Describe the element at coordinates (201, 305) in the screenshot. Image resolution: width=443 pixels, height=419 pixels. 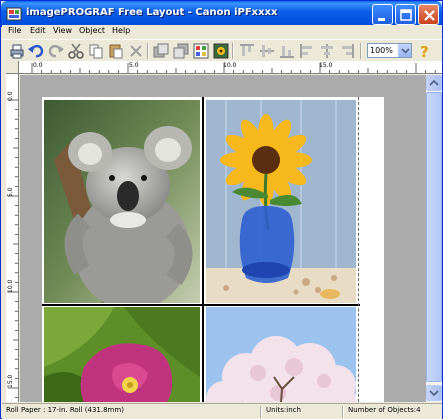
I see `layout-guide-horizontal` at that location.